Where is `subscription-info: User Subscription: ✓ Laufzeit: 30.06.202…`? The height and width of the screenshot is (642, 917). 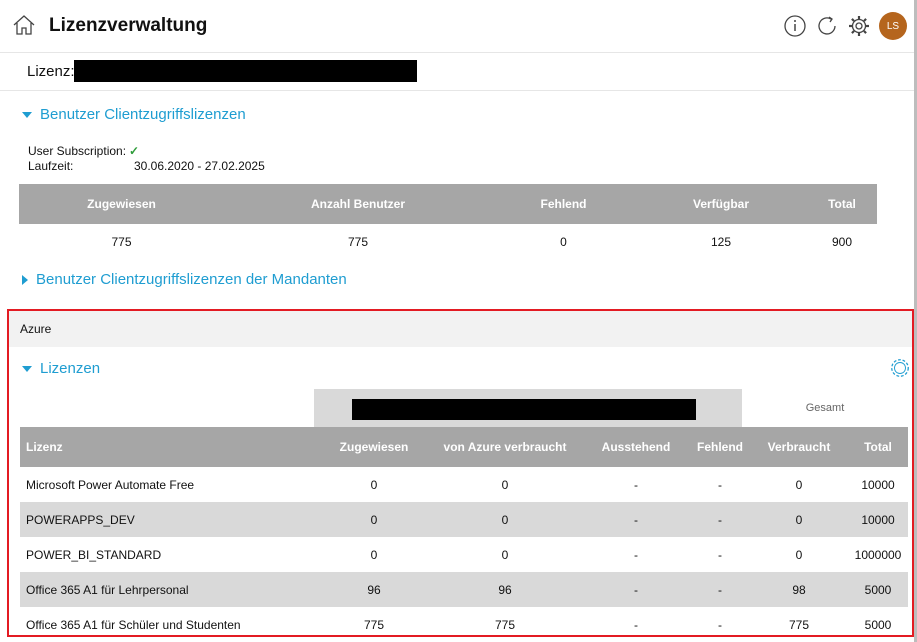
subscription-info: User Subscription: ✓ Laufzeit: 30.06.202… is located at coordinates (146, 159).